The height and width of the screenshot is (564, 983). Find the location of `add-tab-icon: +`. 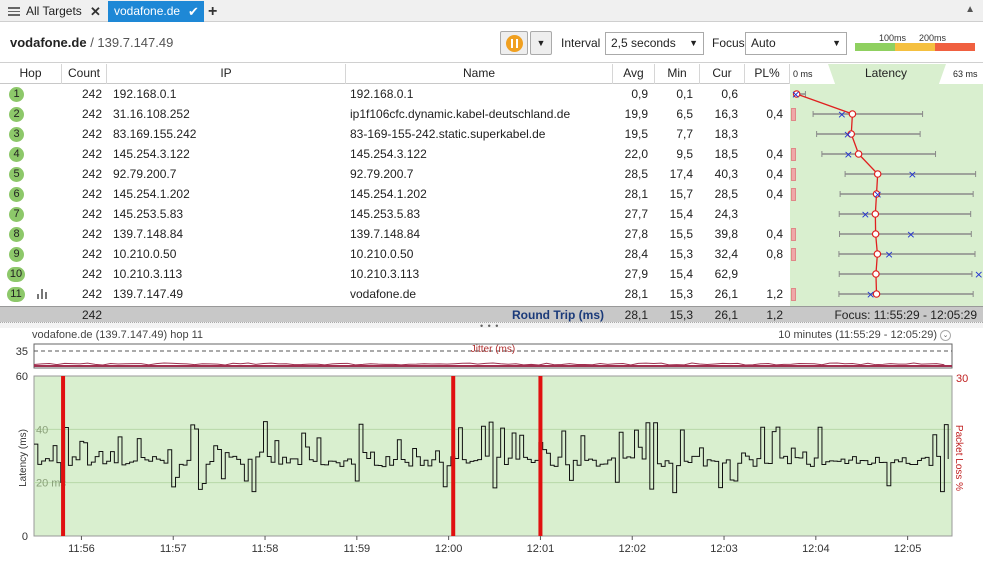

add-tab-icon: + is located at coordinates (214, 11).